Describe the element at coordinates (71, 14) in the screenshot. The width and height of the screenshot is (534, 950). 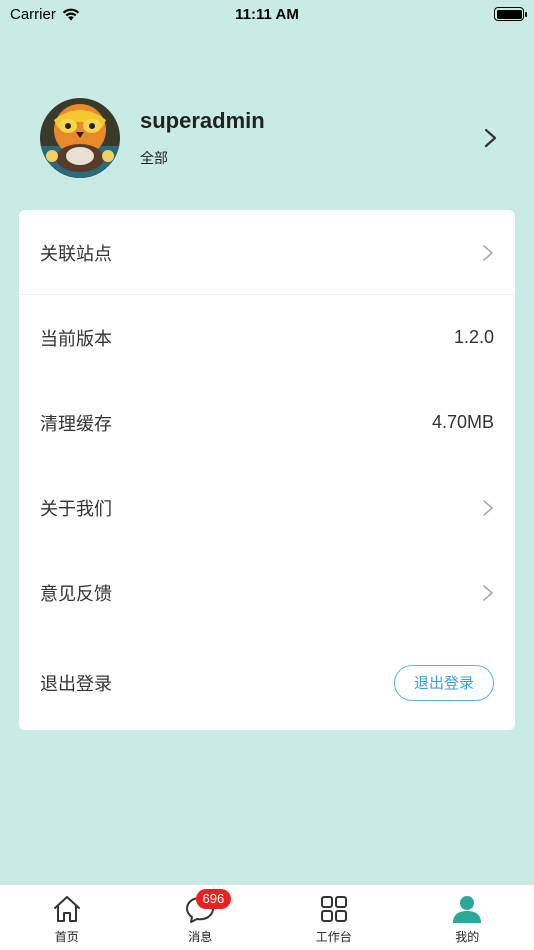
I see `wifi-icon` at that location.